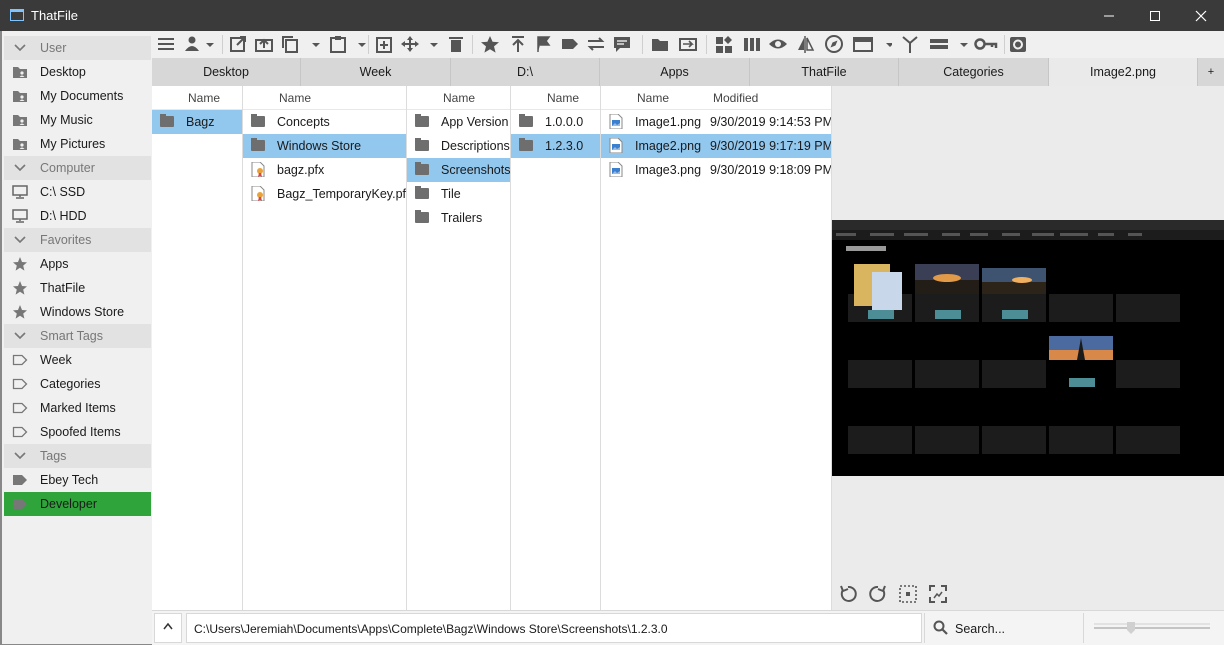 This screenshot has width=1224, height=645. Describe the element at coordinates (77, 48) in the screenshot. I see `sidebar-group-user: User` at that location.